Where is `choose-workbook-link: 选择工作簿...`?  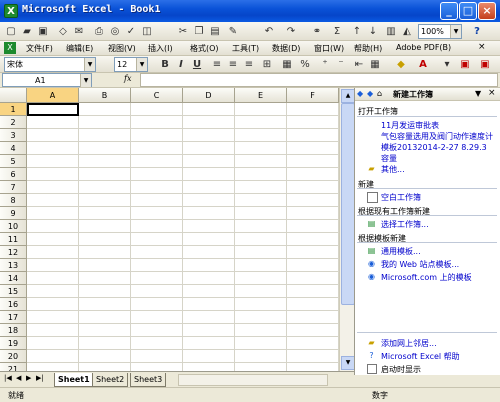
choose-workbook-link: 选择工作簿... is located at coordinates (405, 224).